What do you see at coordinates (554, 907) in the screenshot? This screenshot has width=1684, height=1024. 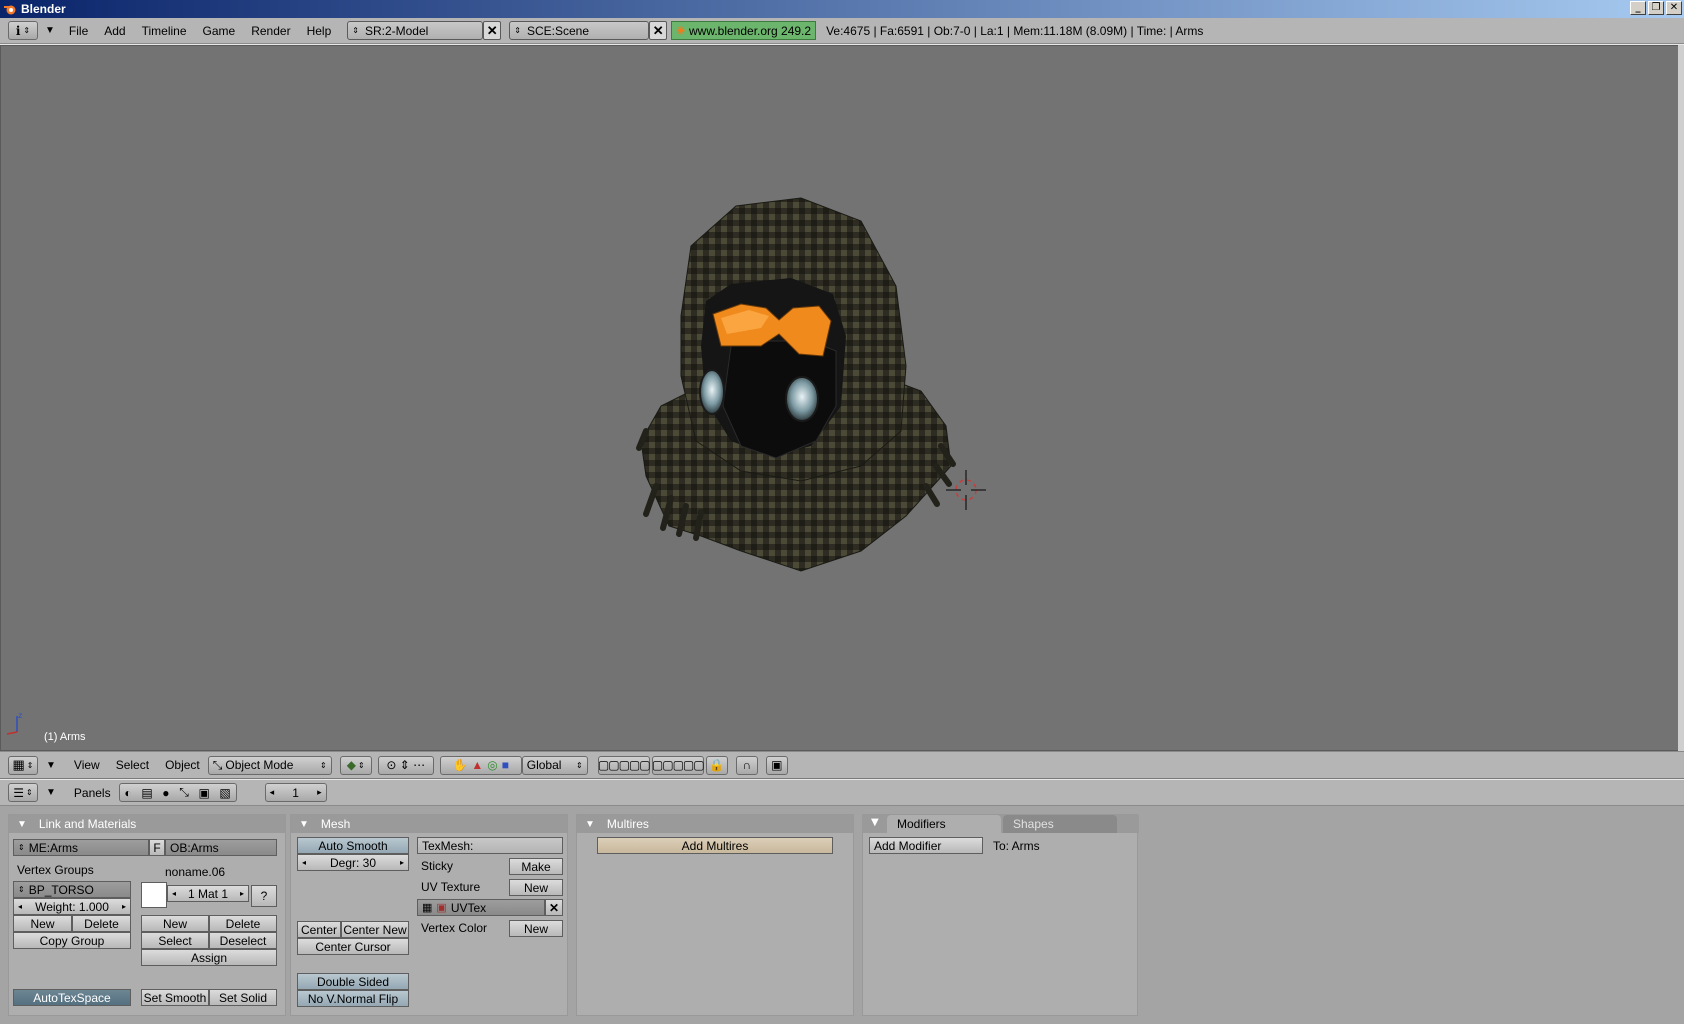 I see `uvtex-delete-button: ✕` at bounding box center [554, 907].